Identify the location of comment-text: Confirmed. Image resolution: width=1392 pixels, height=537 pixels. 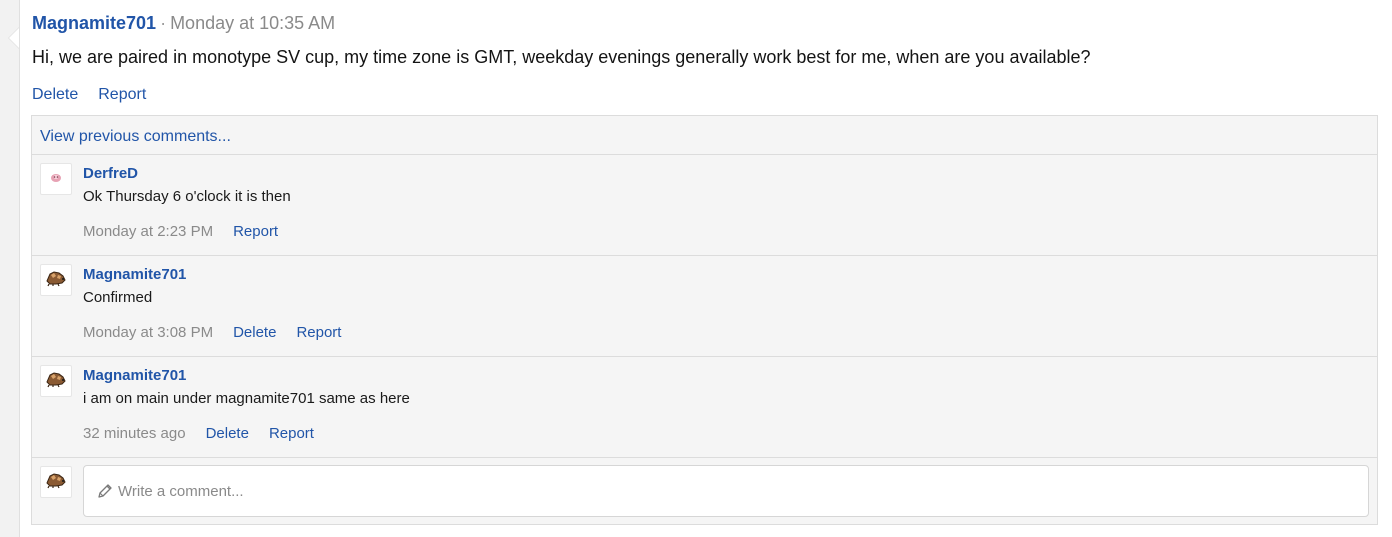
(118, 297).